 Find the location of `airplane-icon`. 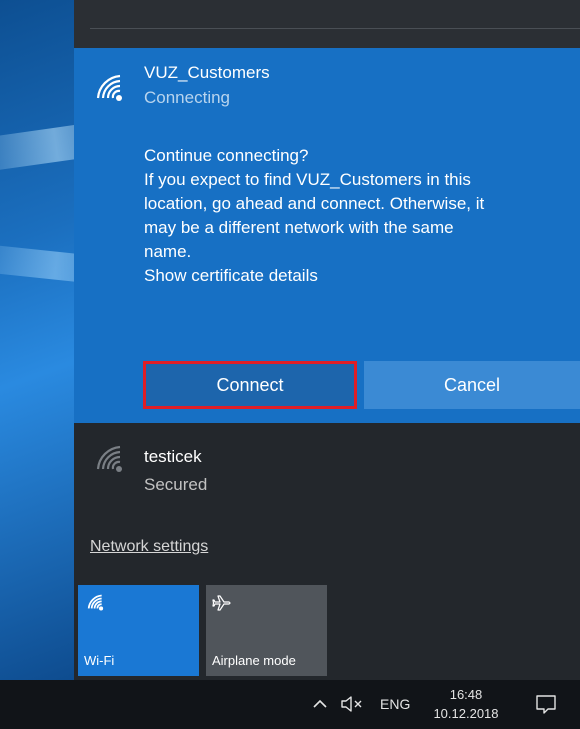

airplane-icon is located at coordinates (221, 603).